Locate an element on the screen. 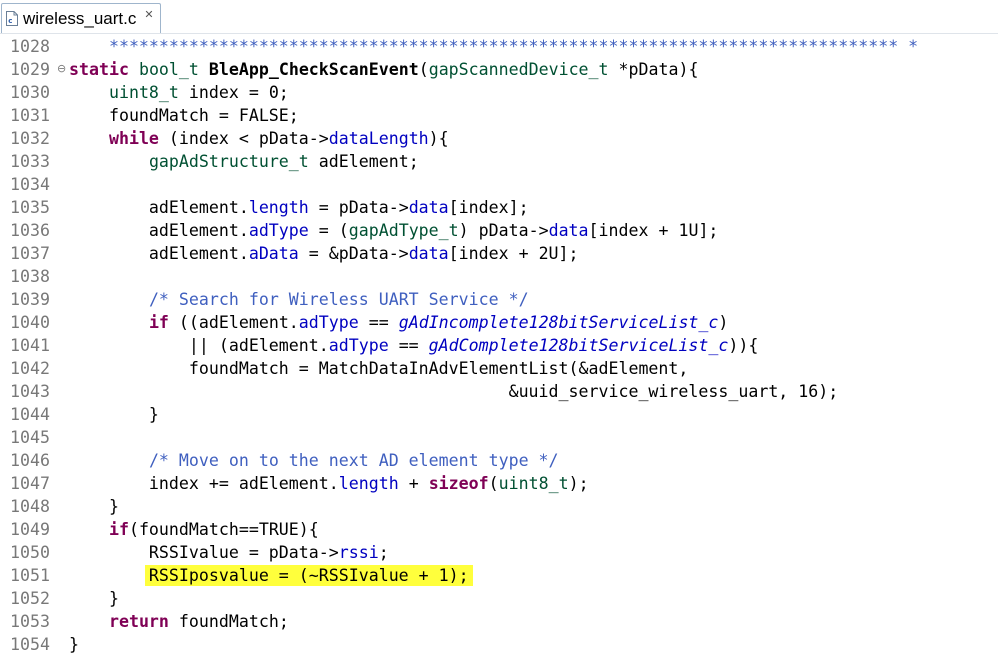 Image resolution: width=998 pixels, height=660 pixels. line-number: 1050 is located at coordinates (30, 552).